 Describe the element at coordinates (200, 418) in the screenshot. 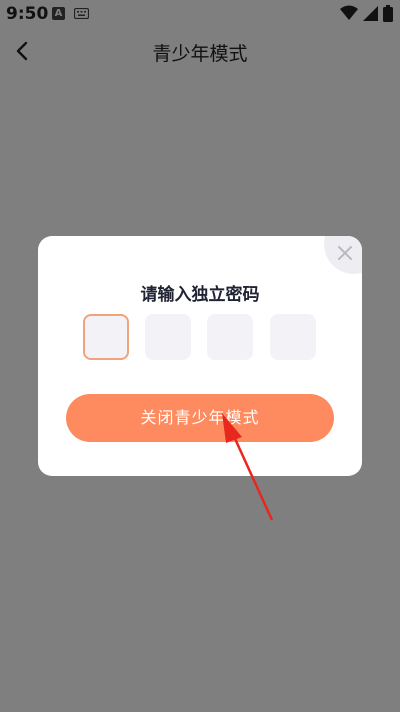

I see `close-teen-mode-button: 关闭青少年模式` at that location.